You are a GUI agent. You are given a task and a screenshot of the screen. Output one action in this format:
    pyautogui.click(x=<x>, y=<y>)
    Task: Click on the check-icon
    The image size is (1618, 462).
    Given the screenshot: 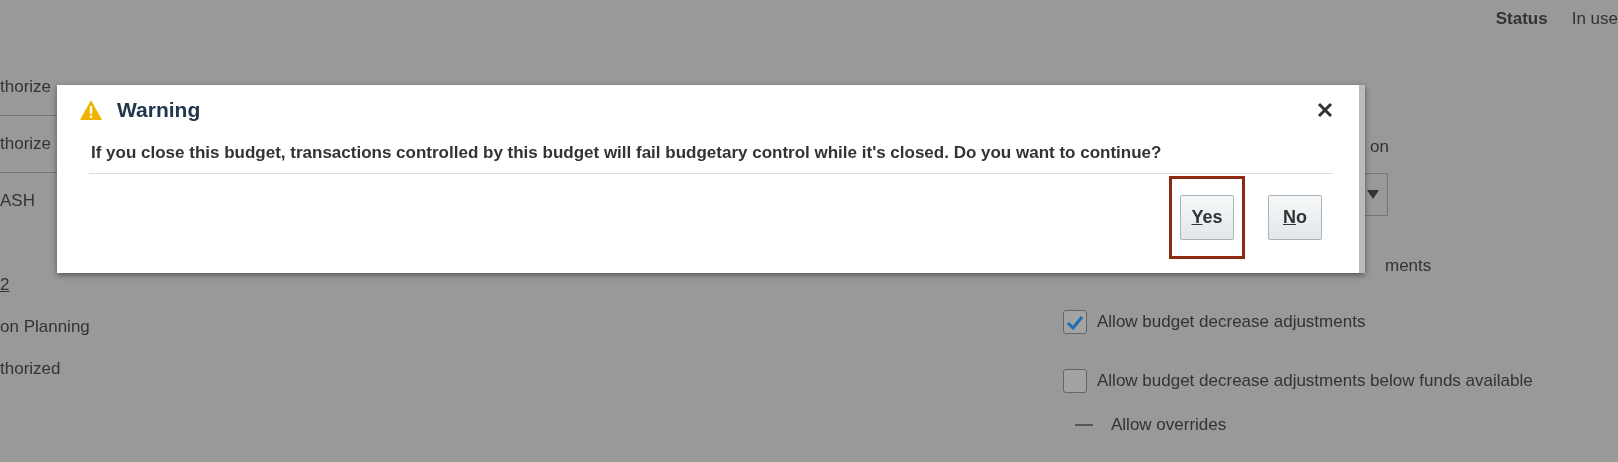 What is the action you would take?
    pyautogui.click(x=1075, y=322)
    